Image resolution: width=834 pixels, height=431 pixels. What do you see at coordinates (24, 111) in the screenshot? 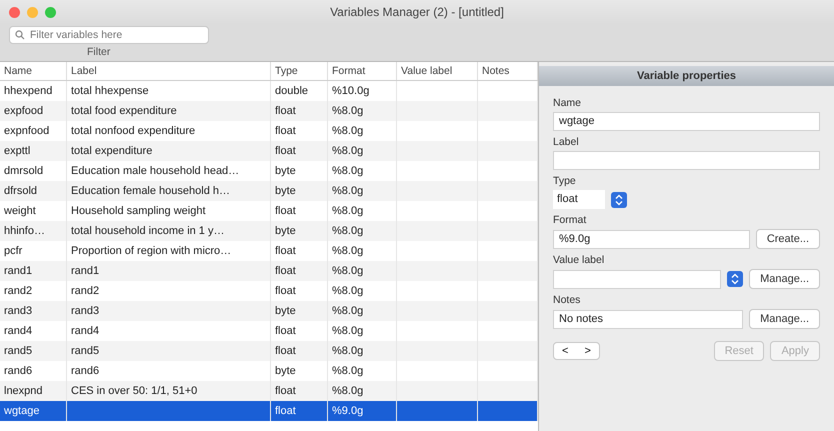
I see `table-cell: expfood` at bounding box center [24, 111].